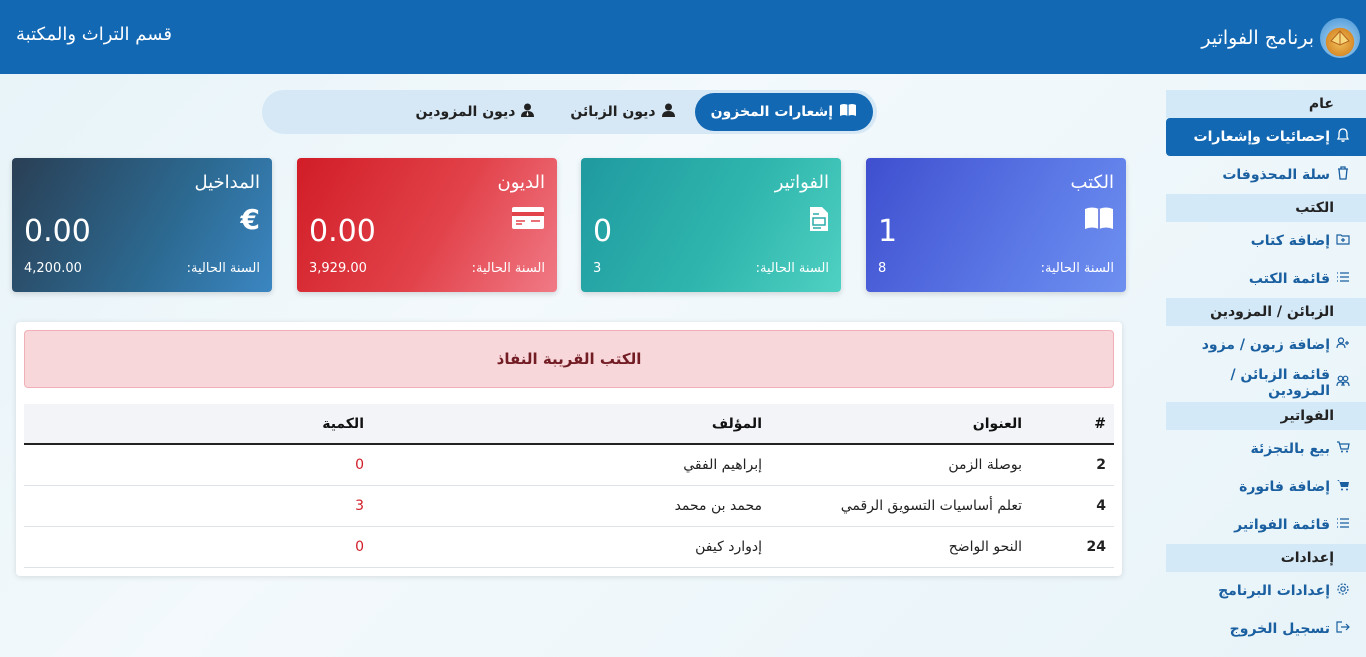 This screenshot has width=1366, height=657. Describe the element at coordinates (1266, 312) in the screenshot. I see `sidebar-group-customers: الزبائن / المزودين` at that location.